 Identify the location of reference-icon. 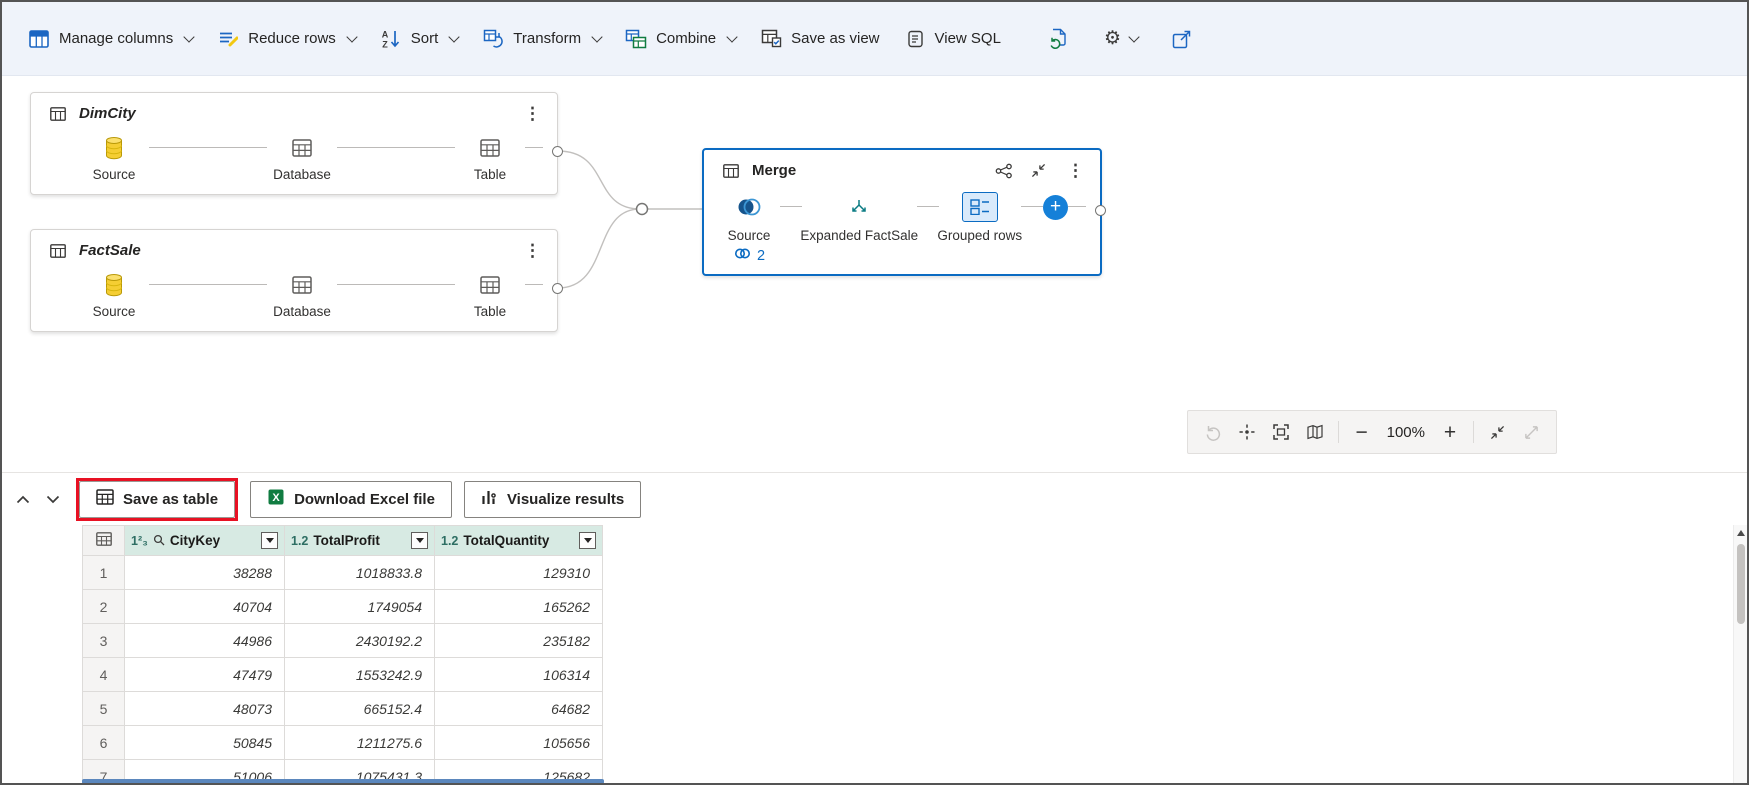
(1004, 171).